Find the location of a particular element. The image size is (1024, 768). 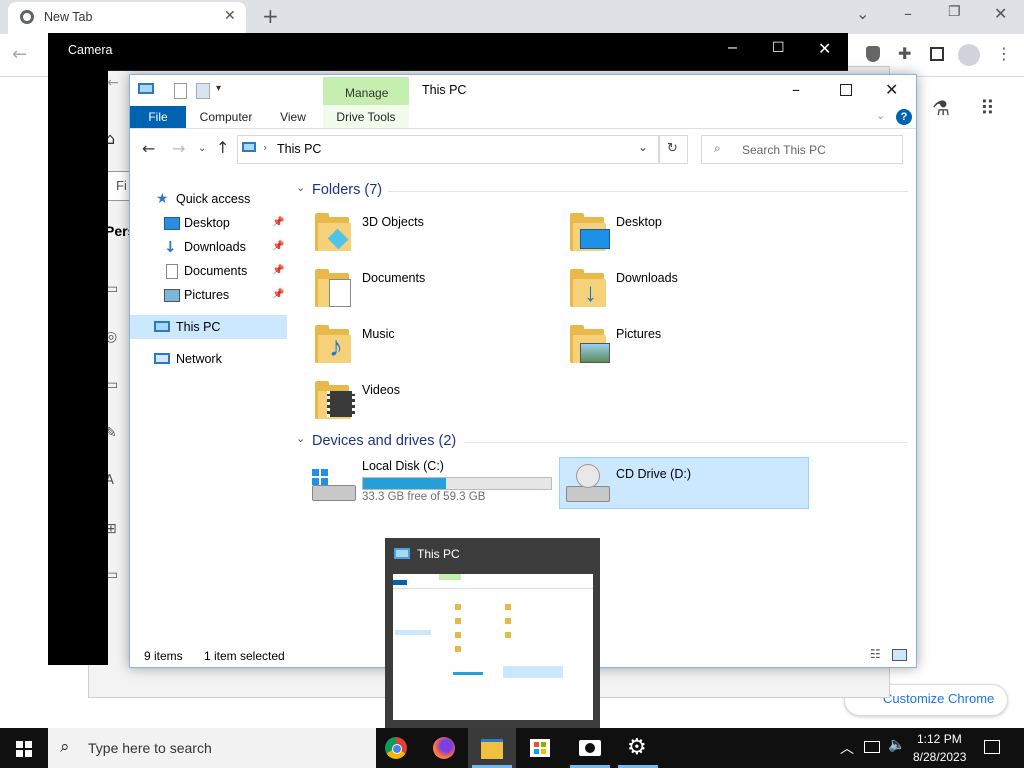

tab-drive-tools-label: Drive Tools is located at coordinates (366, 117).